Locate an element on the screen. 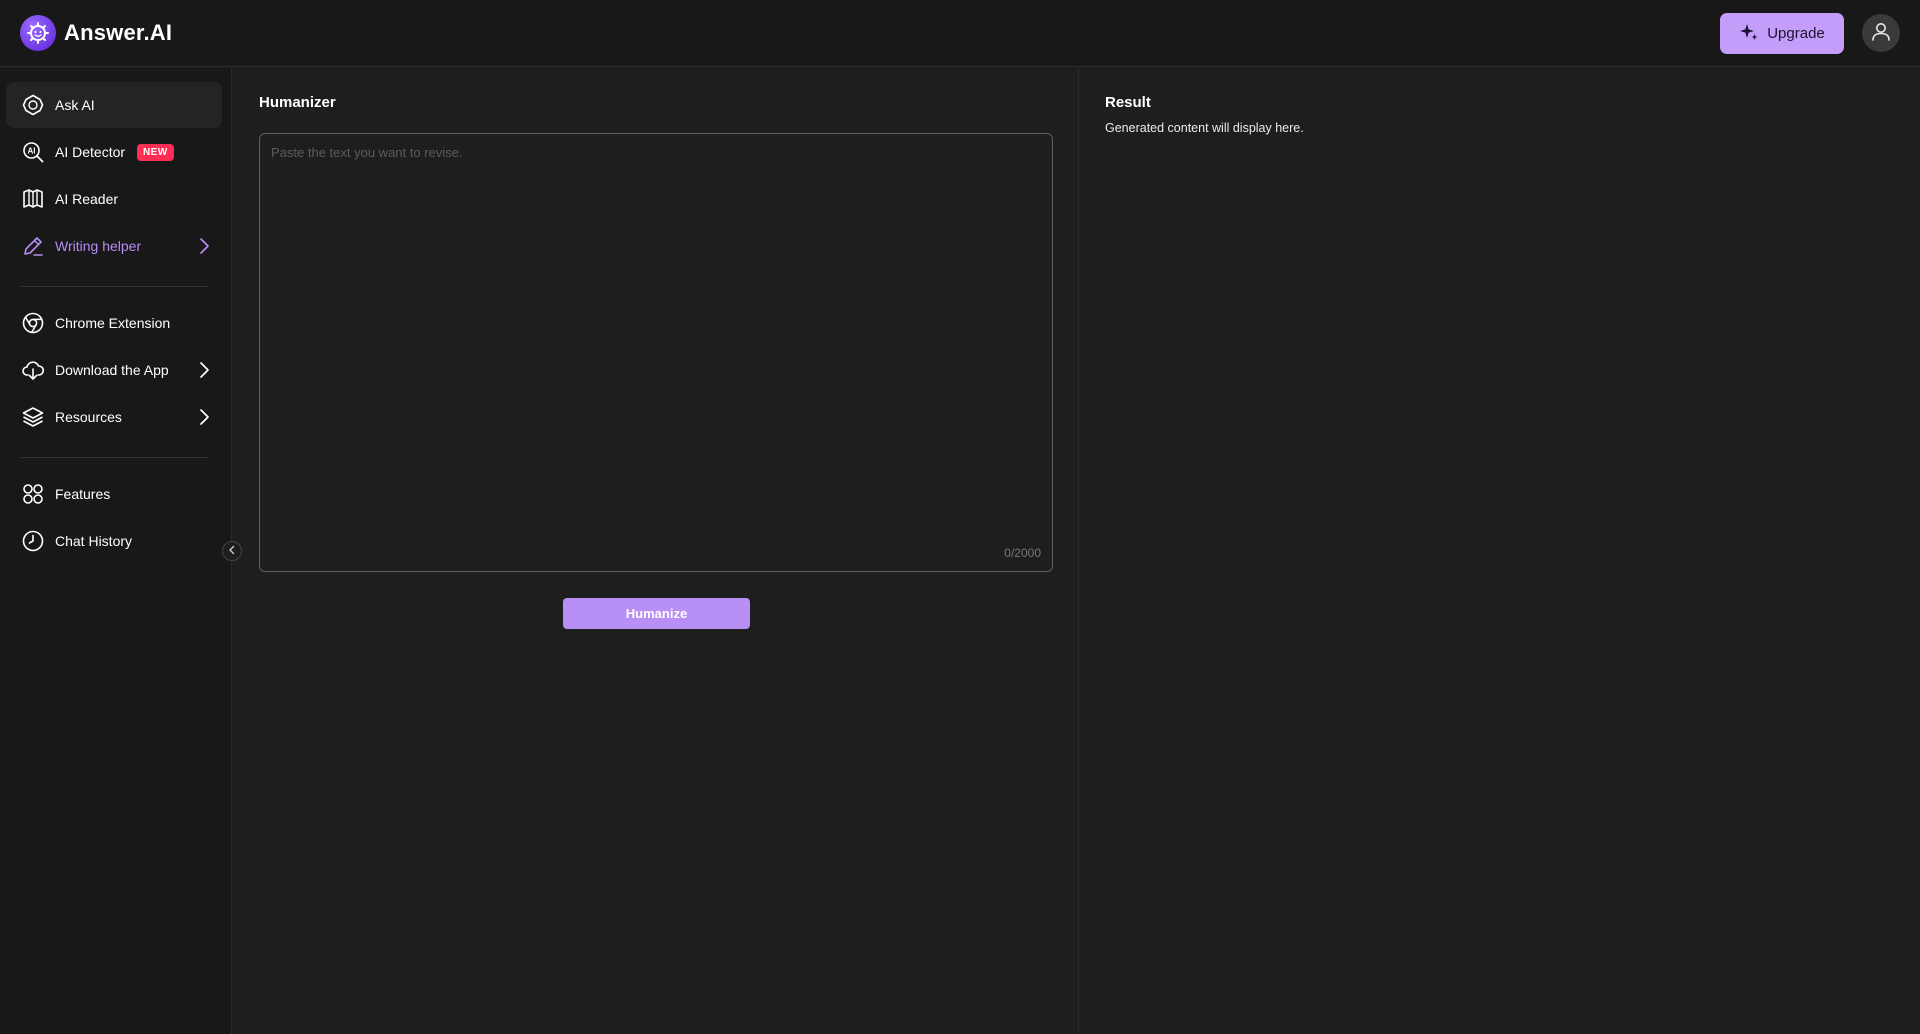 The width and height of the screenshot is (1920, 1034). sparkle-icon is located at coordinates (1749, 34).